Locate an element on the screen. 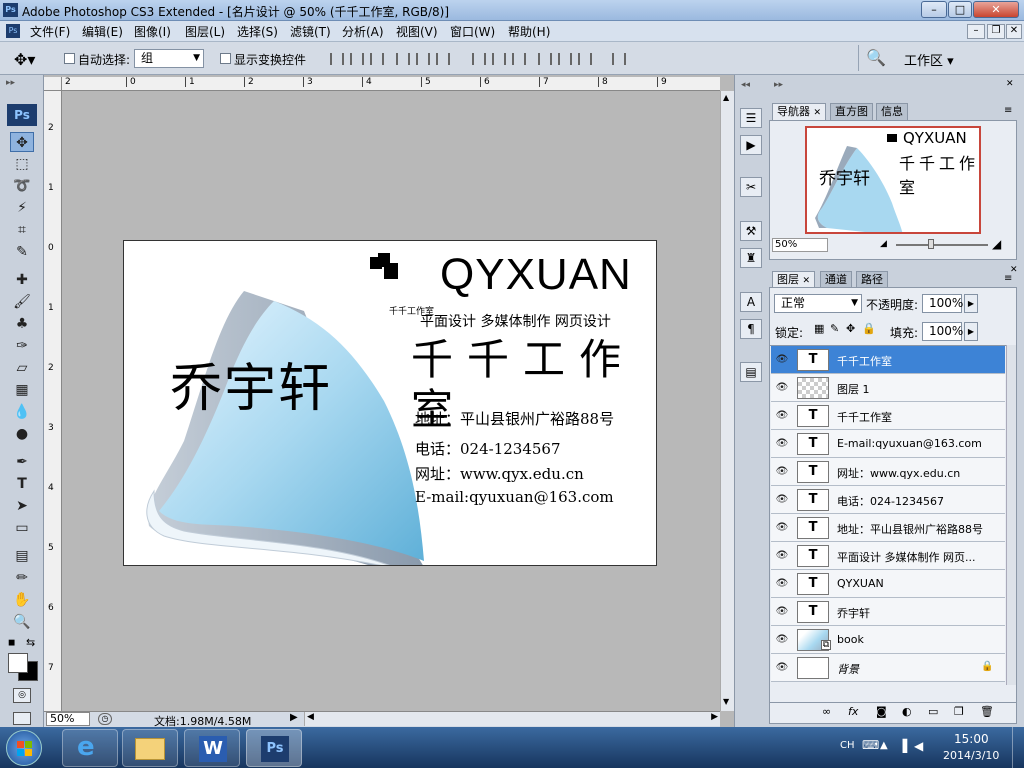 This screenshot has width=1024, height=768. taskbar-word-button: W is located at coordinates (212, 748).